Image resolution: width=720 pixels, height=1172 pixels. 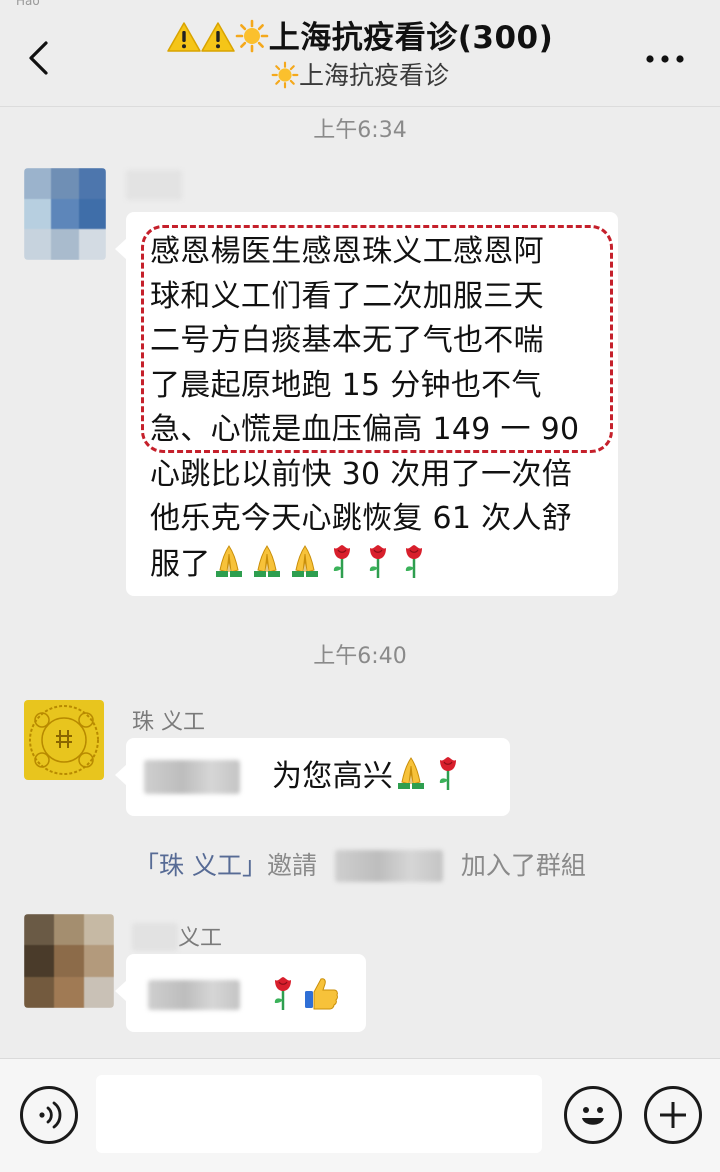 I want to click on message-line: 服了, so click(x=380, y=565).